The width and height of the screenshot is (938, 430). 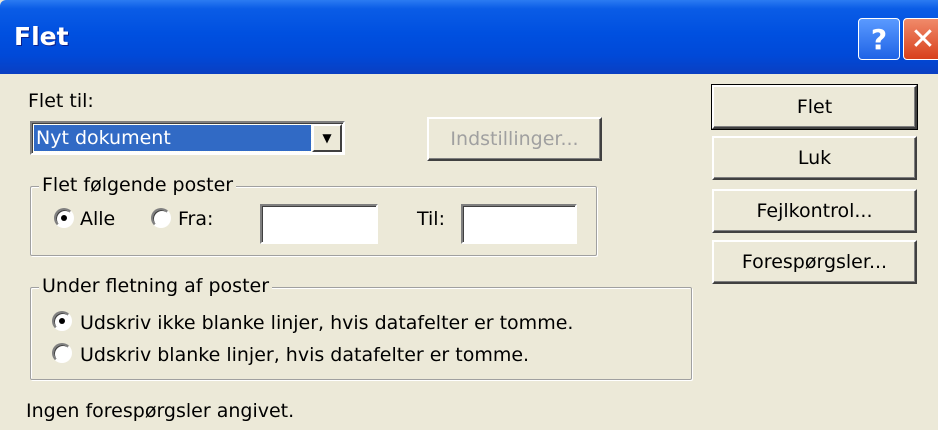 What do you see at coordinates (431, 219) in the screenshot?
I see `records-to-label: Til:` at bounding box center [431, 219].